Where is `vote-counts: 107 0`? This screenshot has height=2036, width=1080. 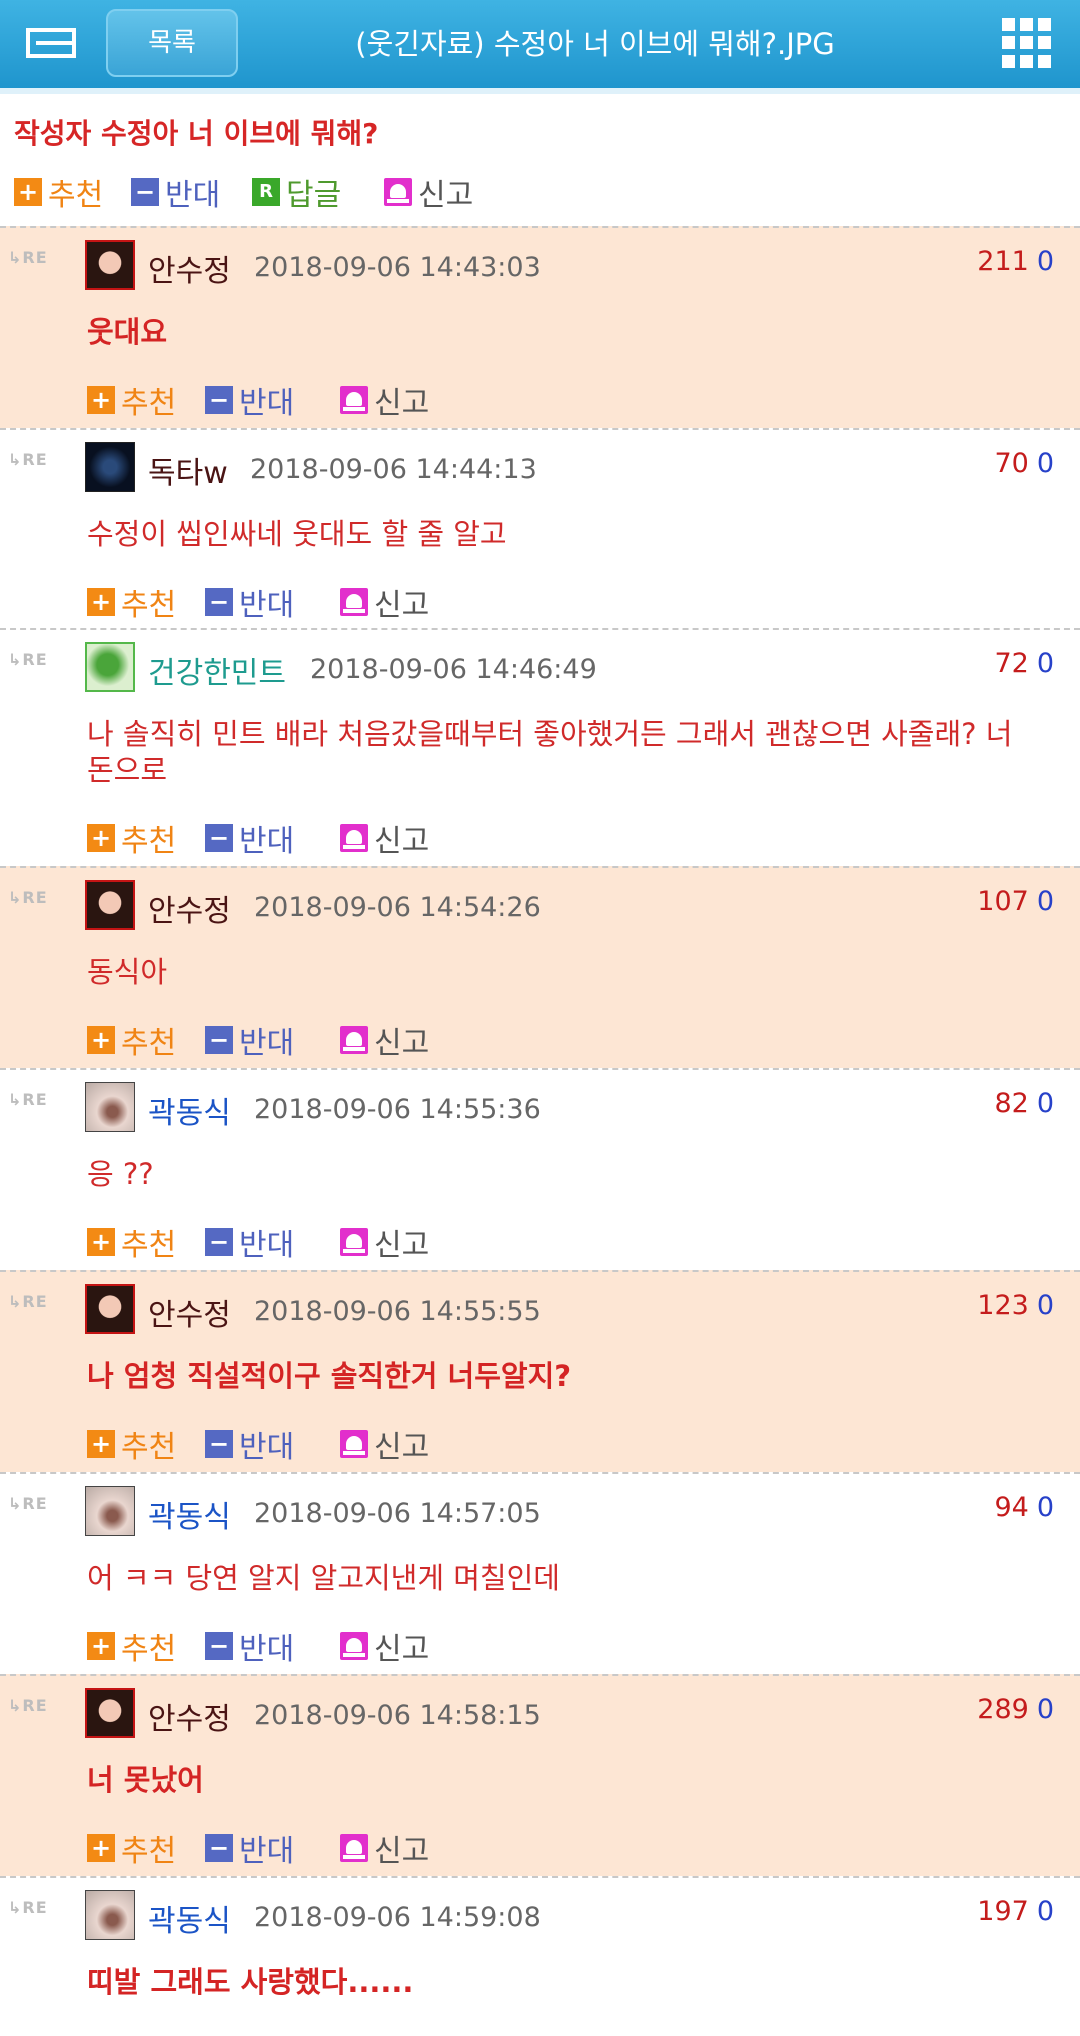
vote-counts: 107 0 is located at coordinates (1015, 901).